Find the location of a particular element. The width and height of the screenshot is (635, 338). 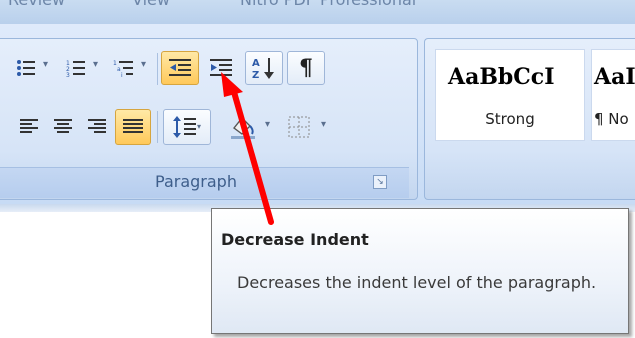

borders-button is located at coordinates (299, 127).